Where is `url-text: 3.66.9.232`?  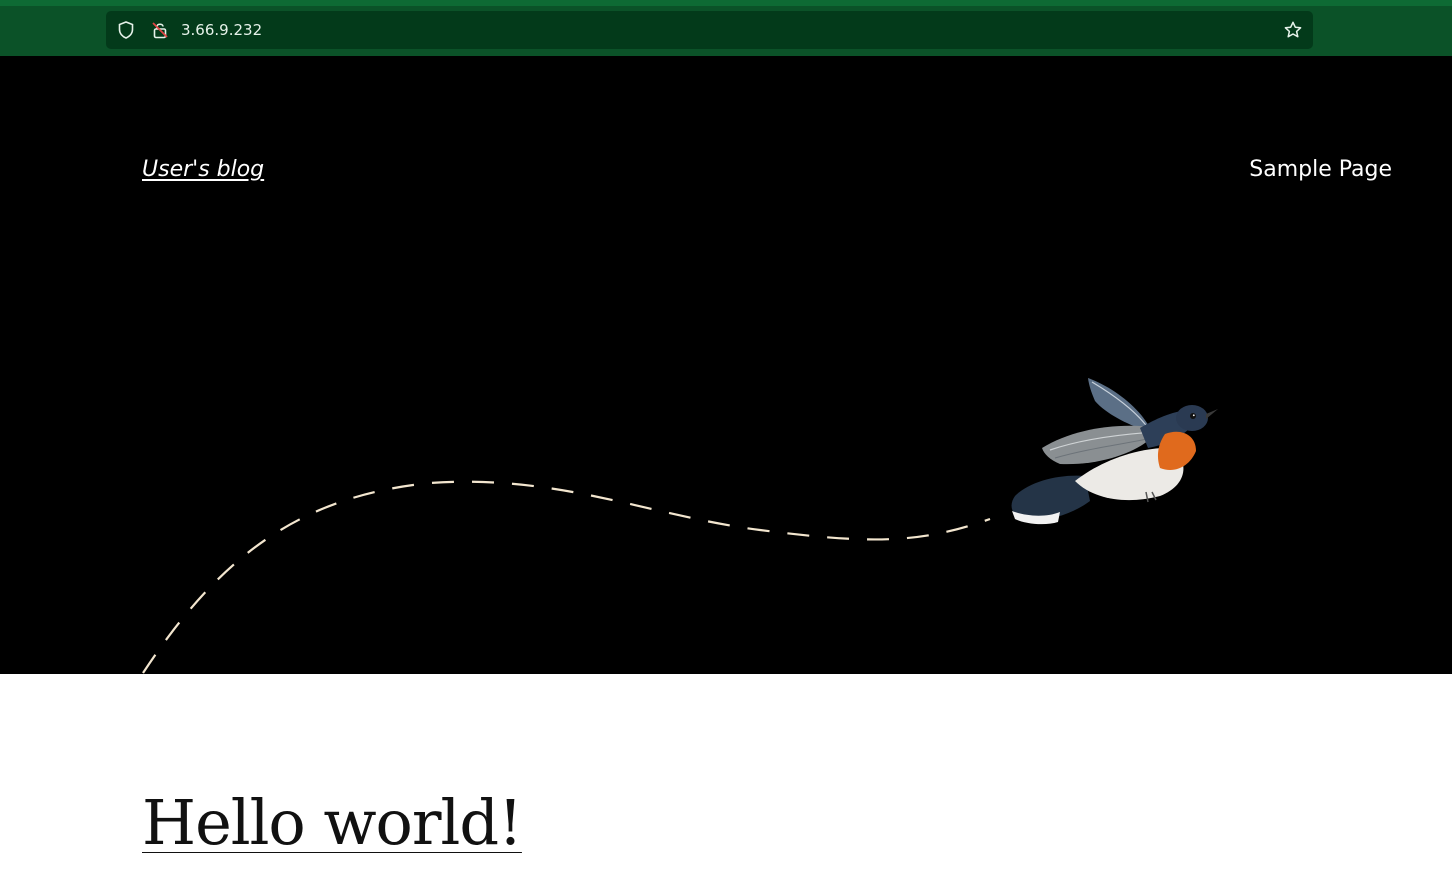
url-text: 3.66.9.232 is located at coordinates (221, 30).